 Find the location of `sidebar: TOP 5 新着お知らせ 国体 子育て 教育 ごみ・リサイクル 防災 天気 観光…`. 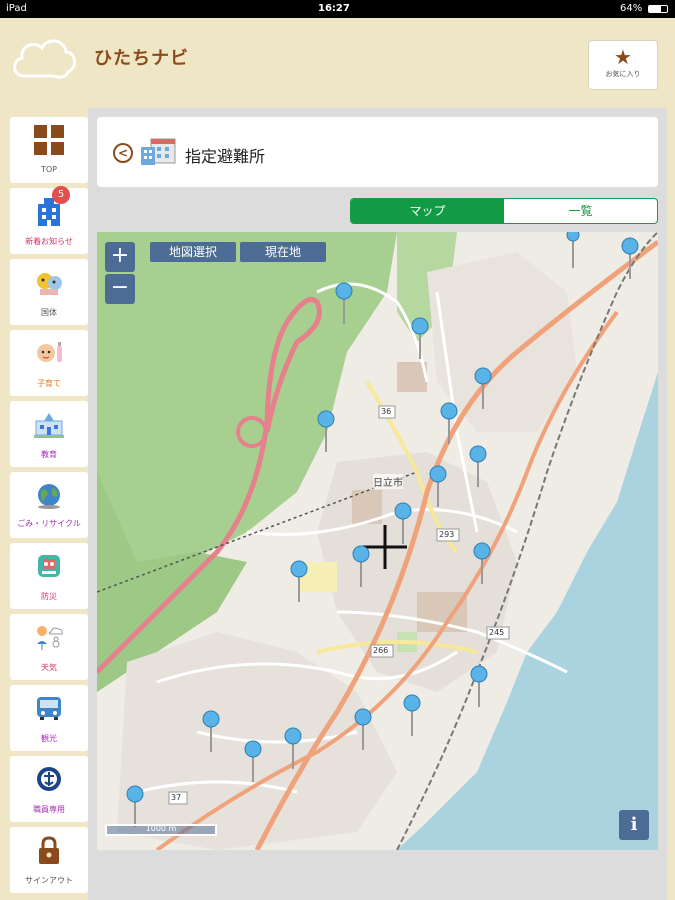

sidebar: TOP 5 新着お知らせ 国体 子育て 教育 ごみ・リサイクル 防災 天気 観光… is located at coordinates (49, 507).